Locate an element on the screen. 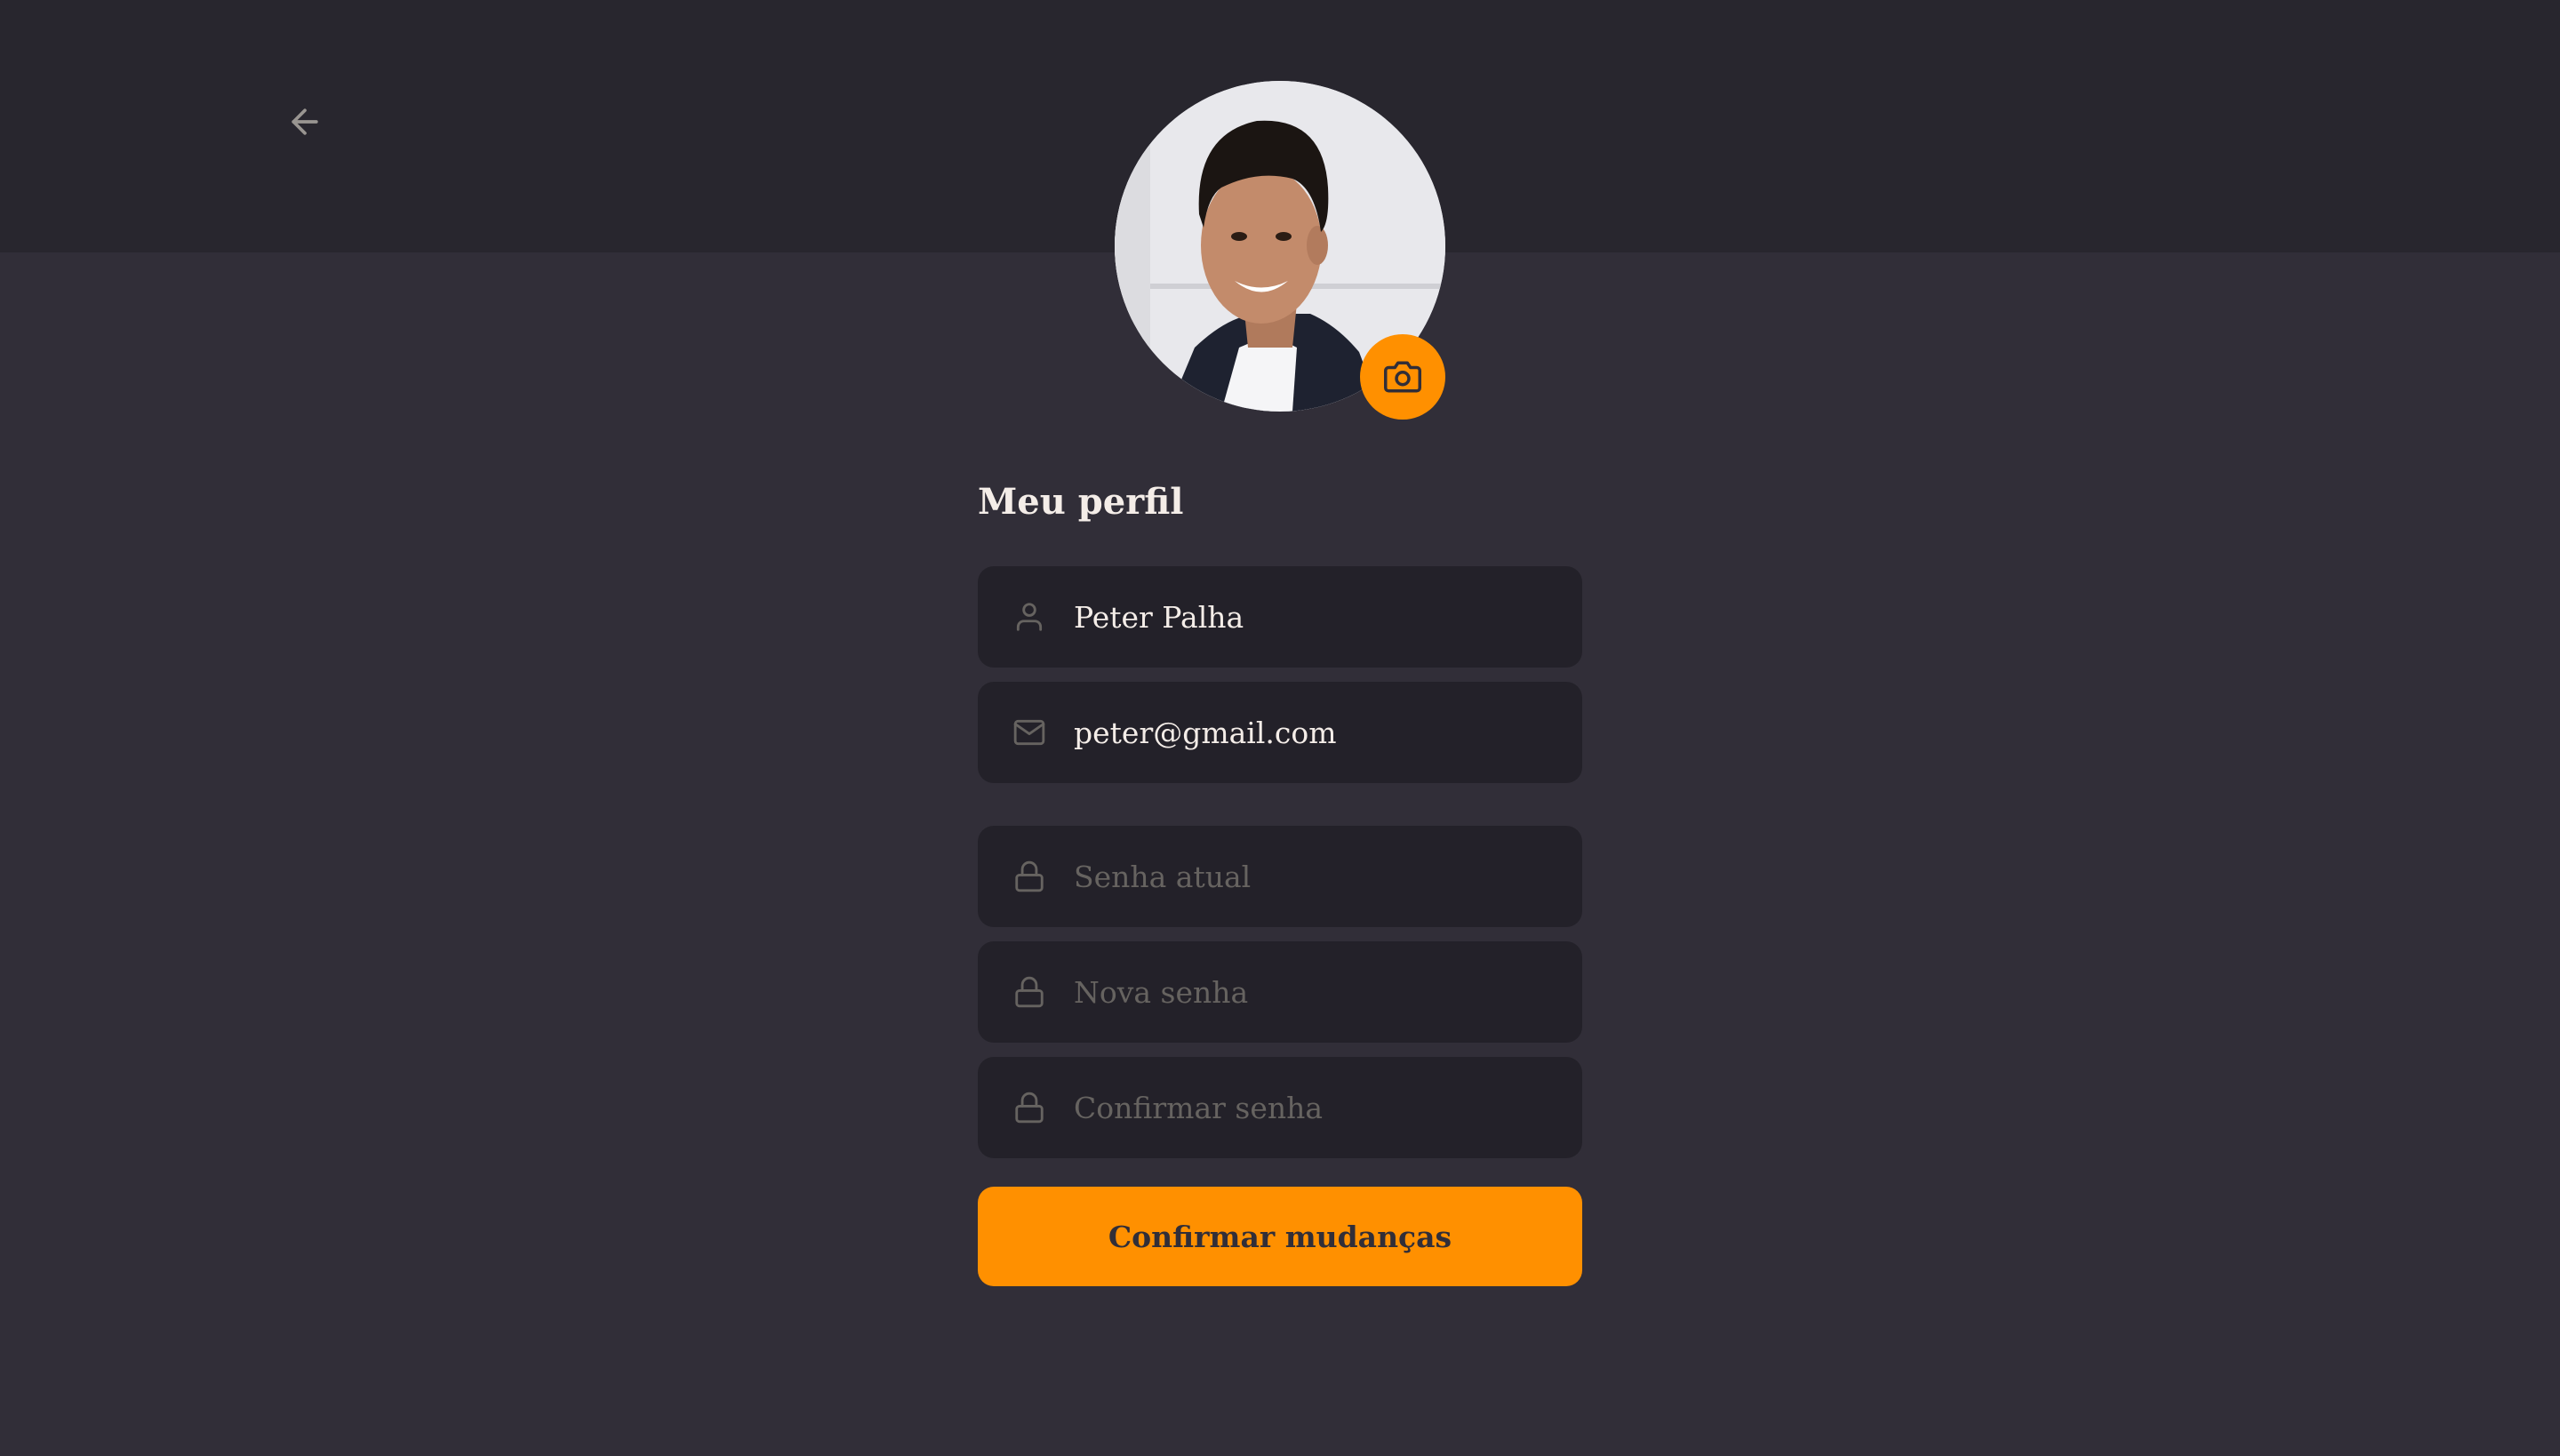  confirm-changes-button: Confirmar mudanças is located at coordinates (1280, 1236).